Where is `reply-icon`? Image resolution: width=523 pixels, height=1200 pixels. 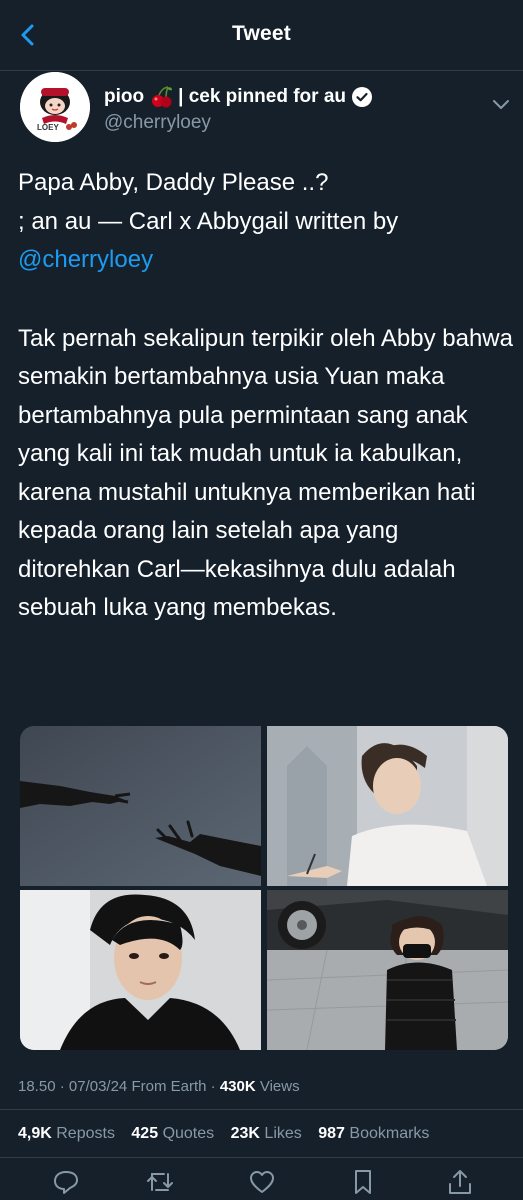 reply-icon is located at coordinates (66, 1182).